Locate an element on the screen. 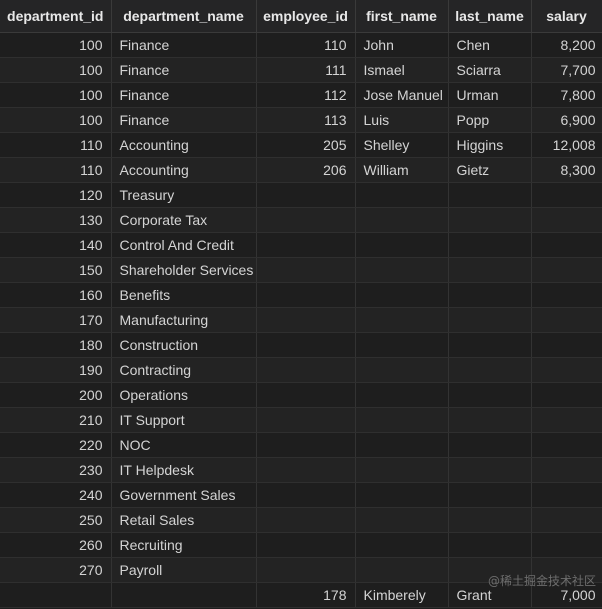  employee-id-cell: 113 is located at coordinates (306, 120).